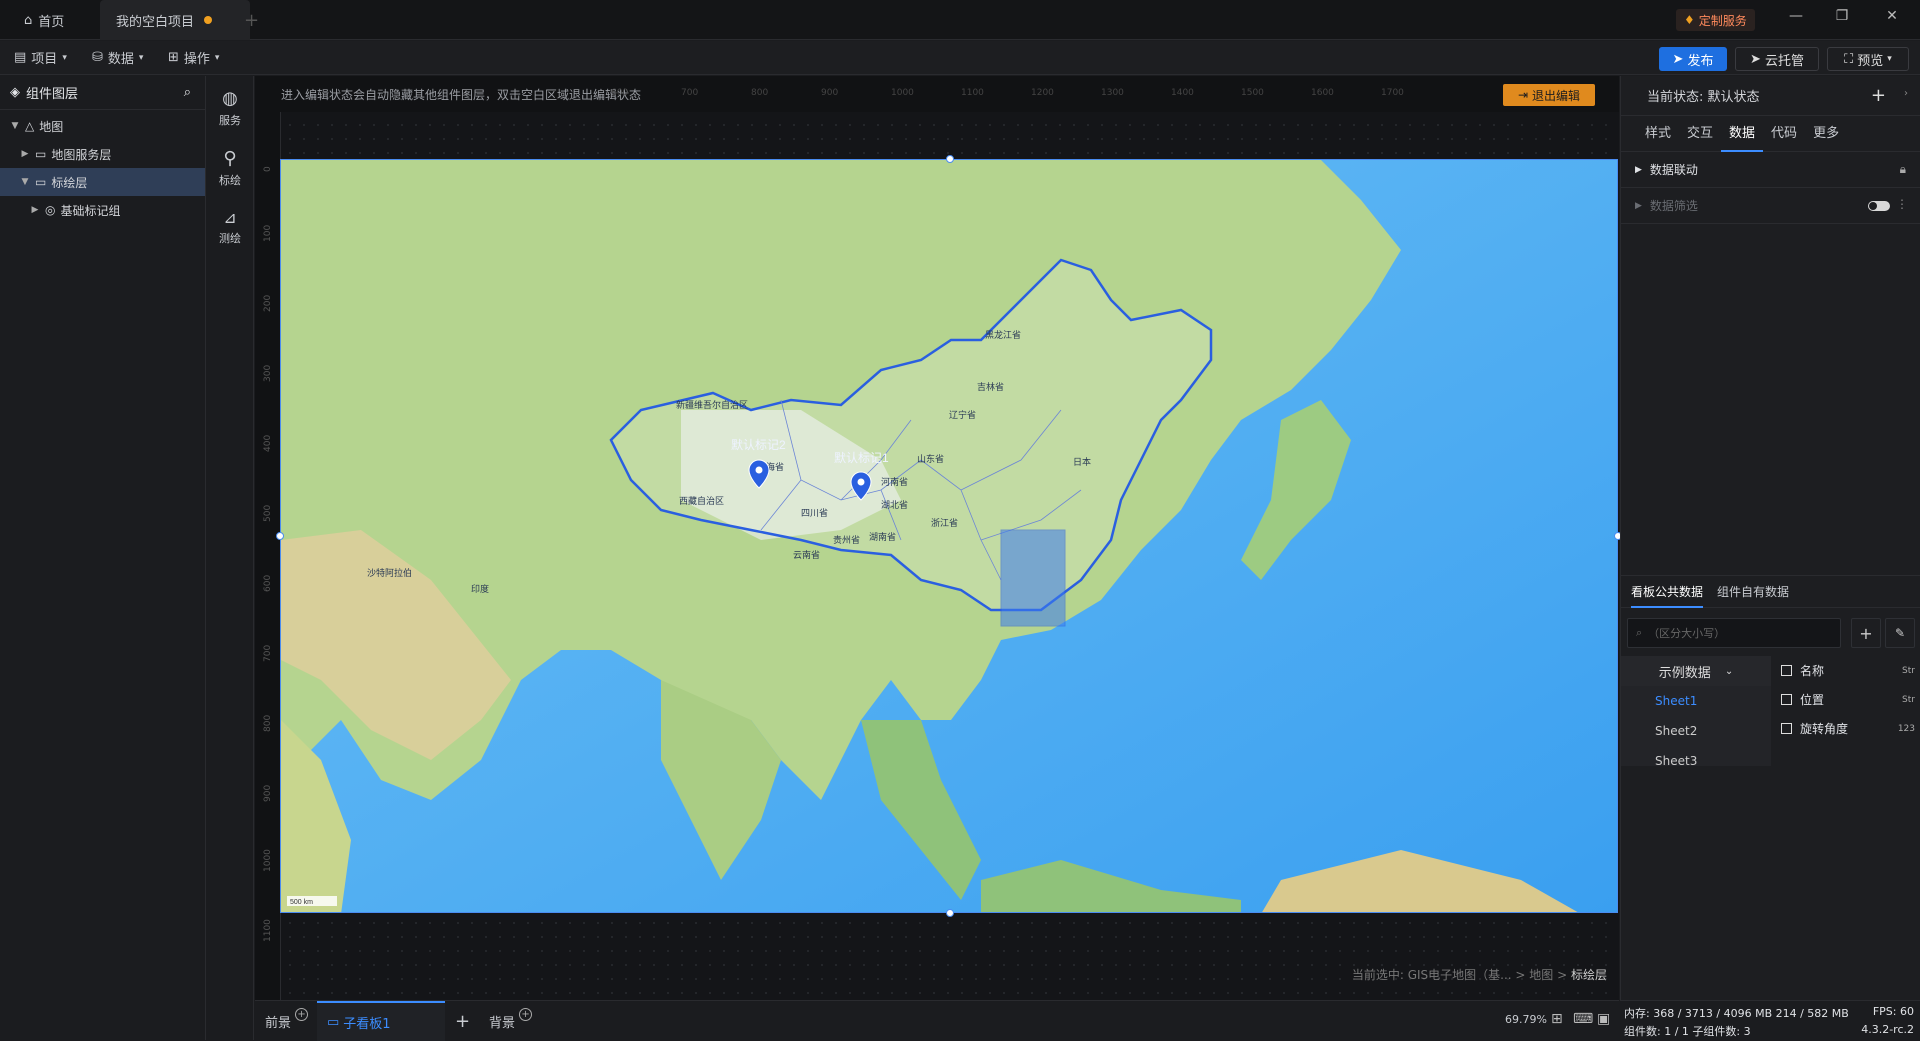 The image size is (1920, 1041). I want to click on tab-project: 我的空白项目, so click(175, 20).